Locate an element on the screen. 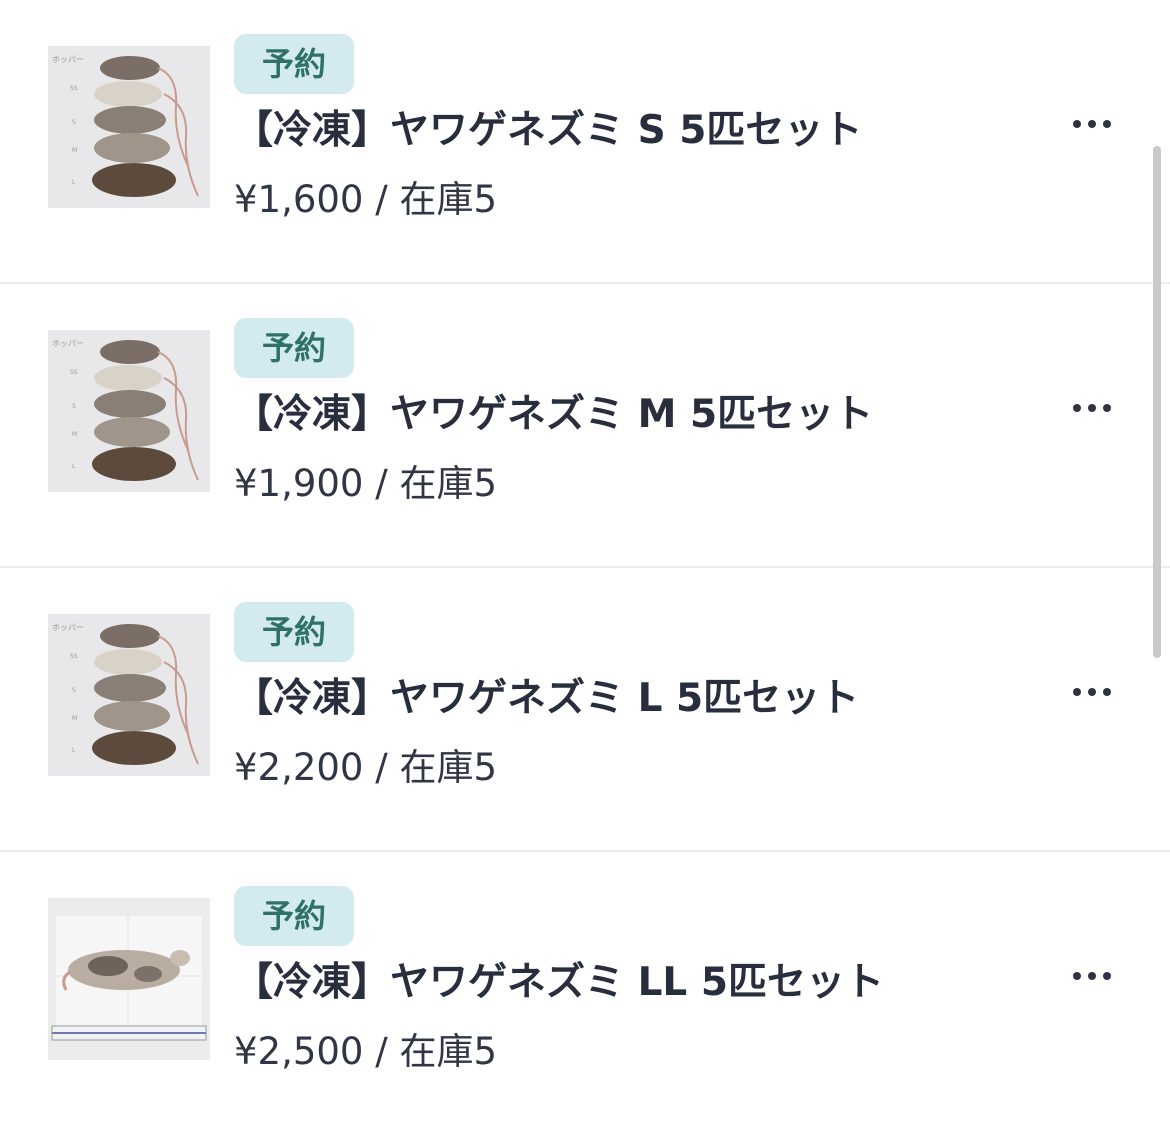  product-meta: ¥2,500 / 在庫5 is located at coordinates (365, 1052).